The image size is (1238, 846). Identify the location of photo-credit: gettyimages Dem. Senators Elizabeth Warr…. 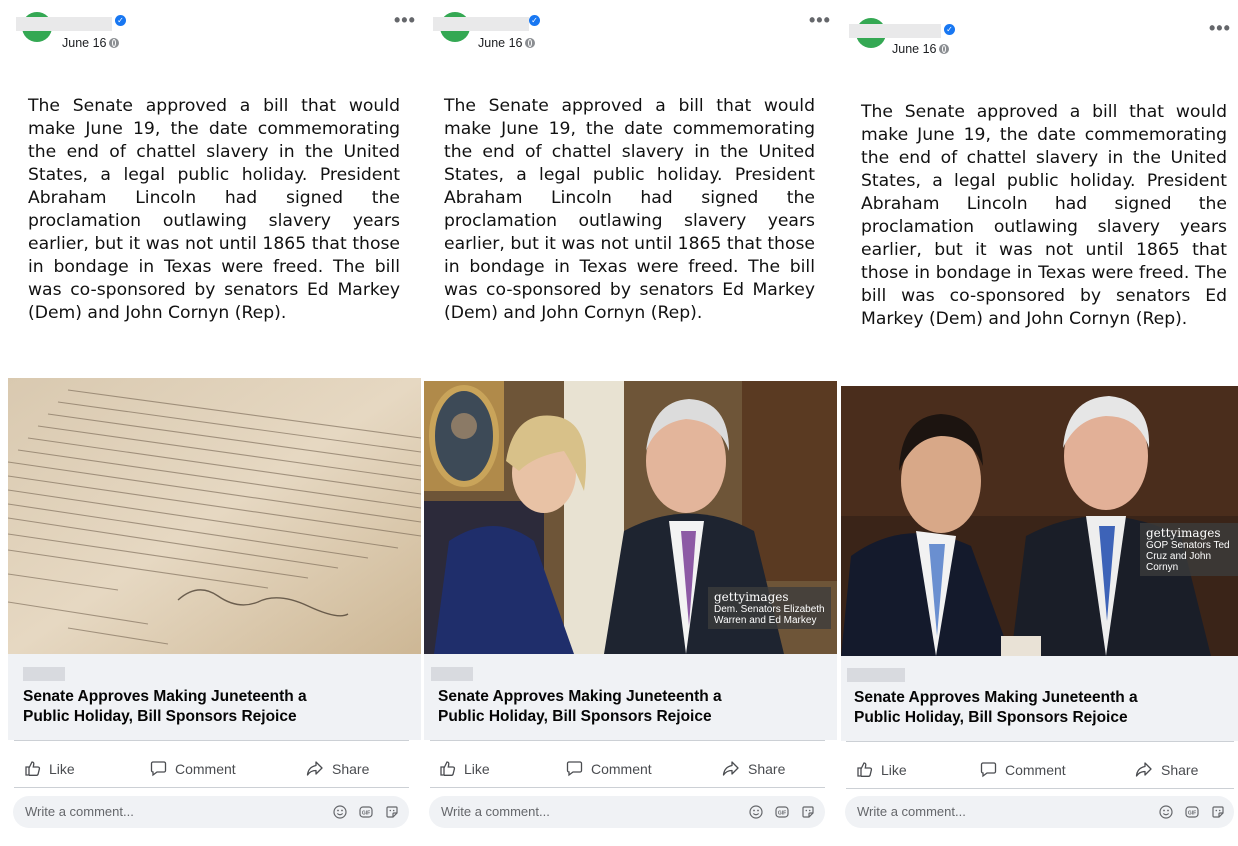
(769, 608).